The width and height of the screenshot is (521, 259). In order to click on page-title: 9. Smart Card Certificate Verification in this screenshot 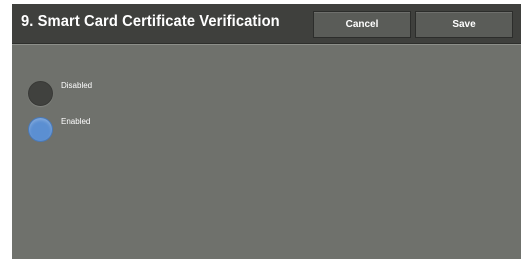, I will do `click(150, 21)`.